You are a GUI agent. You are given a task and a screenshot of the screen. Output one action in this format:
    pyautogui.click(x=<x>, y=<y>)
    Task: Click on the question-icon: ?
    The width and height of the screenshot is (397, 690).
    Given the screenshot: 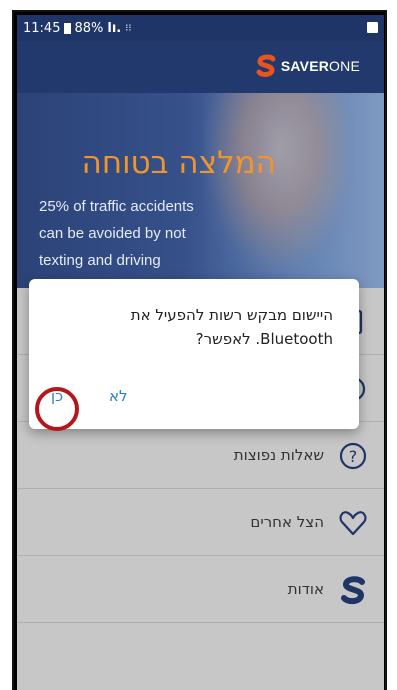 What is the action you would take?
    pyautogui.click(x=353, y=456)
    